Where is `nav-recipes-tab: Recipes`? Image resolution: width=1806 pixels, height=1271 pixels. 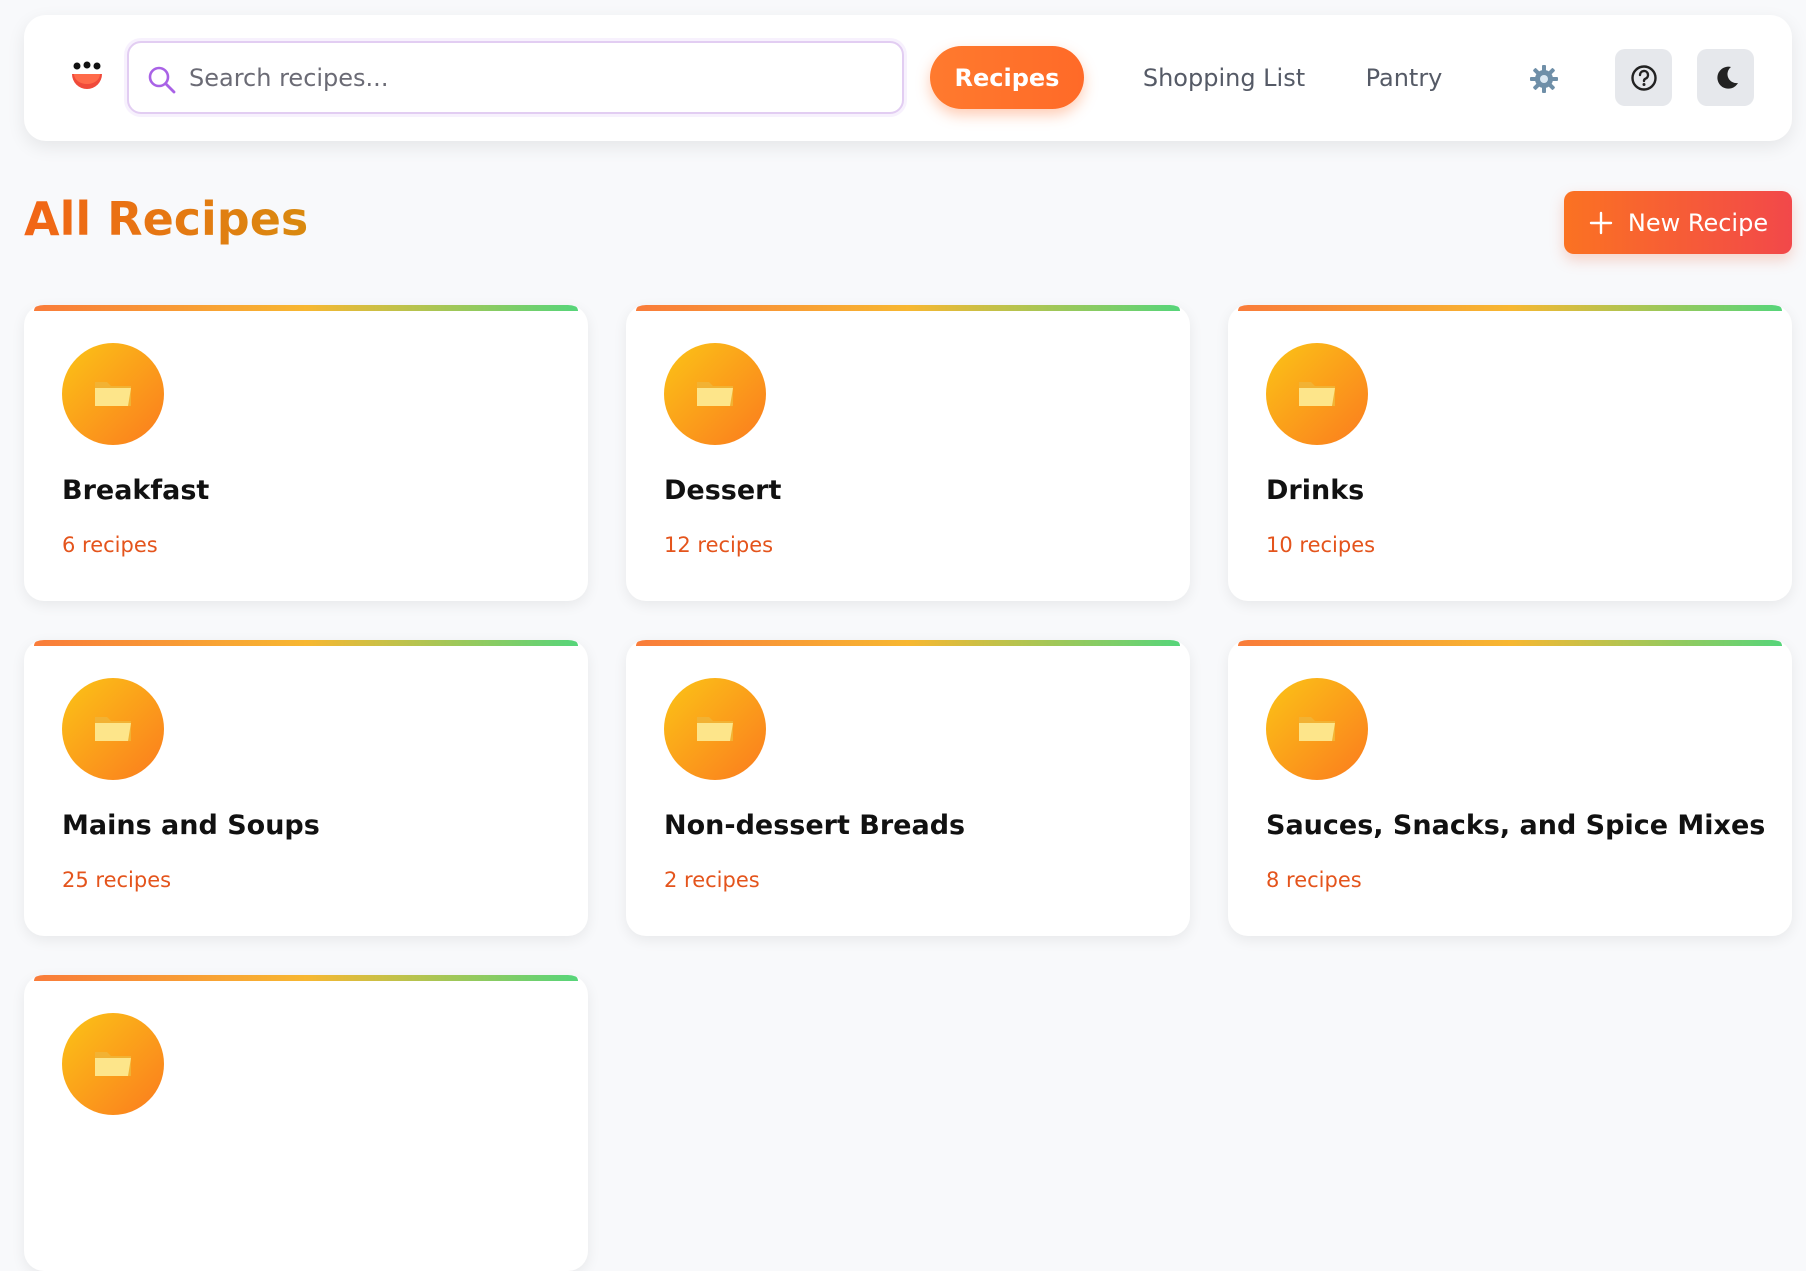
nav-recipes-tab: Recipes is located at coordinates (1007, 77).